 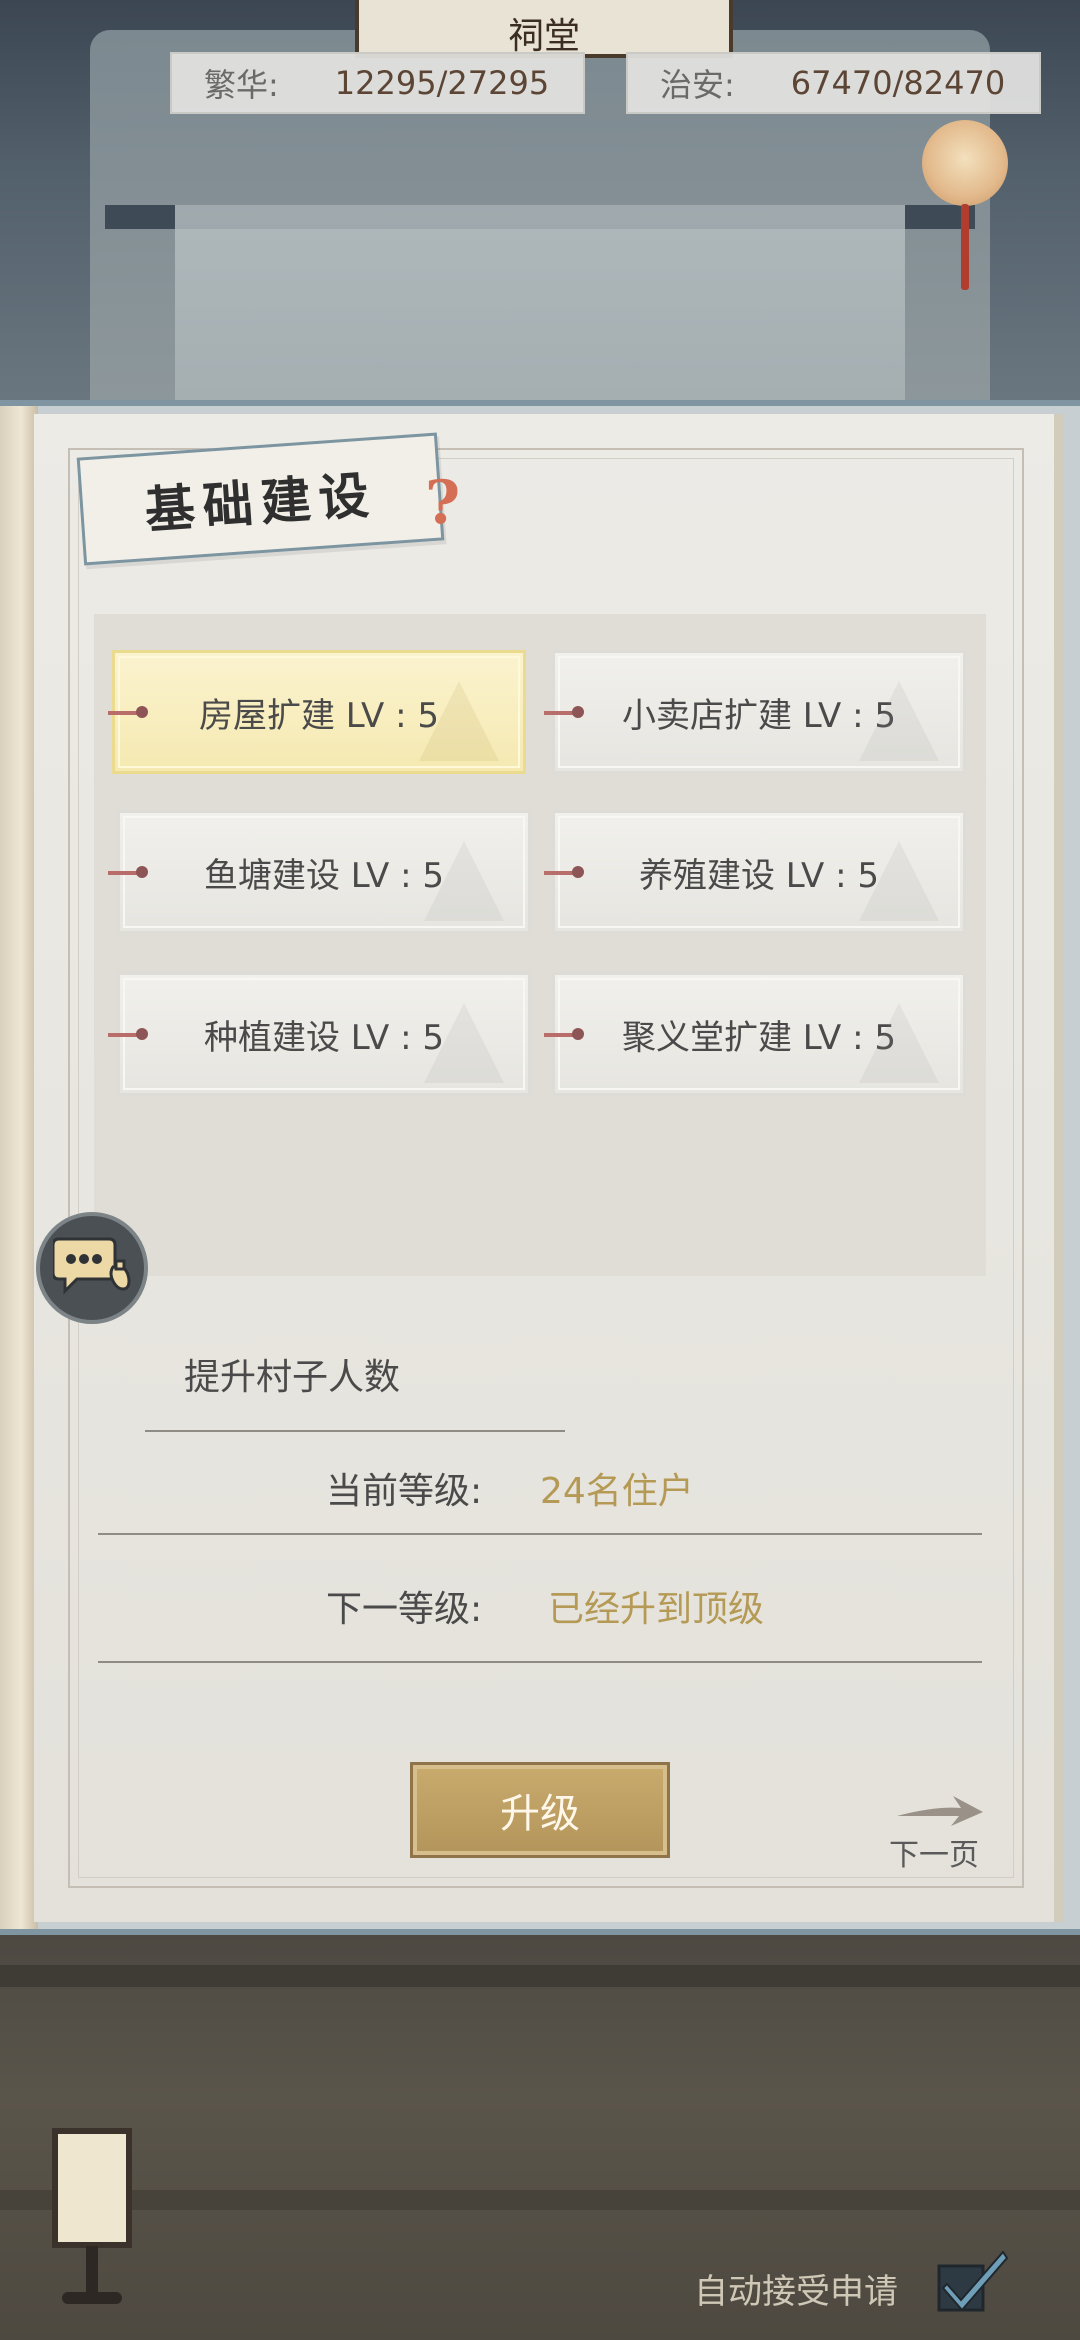 I want to click on chat-button, so click(x=92, y=1268).